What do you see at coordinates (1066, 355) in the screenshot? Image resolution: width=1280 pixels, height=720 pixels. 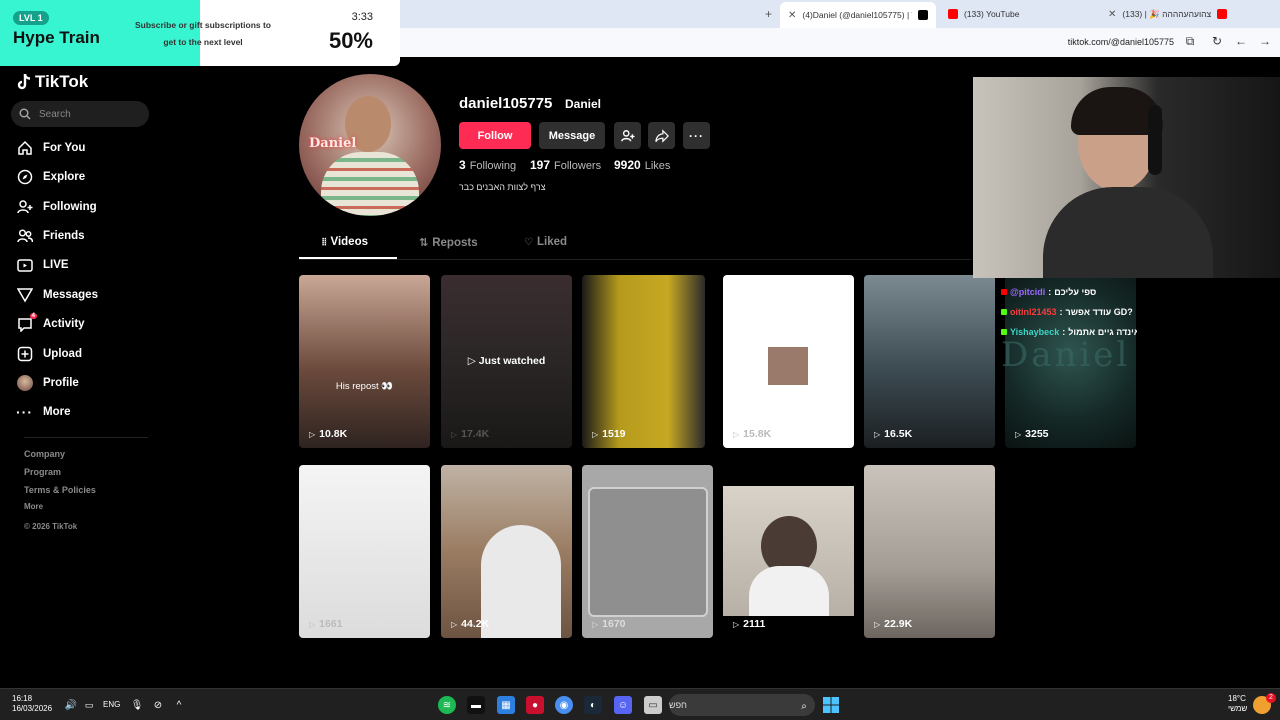 I see `chat-watermark: Daniel` at bounding box center [1066, 355].